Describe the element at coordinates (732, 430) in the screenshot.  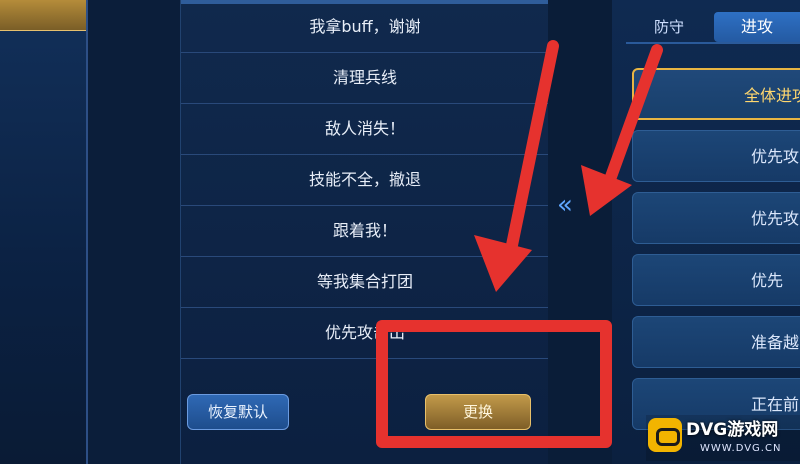
I see `watermark-title: DVG游戏网` at that location.